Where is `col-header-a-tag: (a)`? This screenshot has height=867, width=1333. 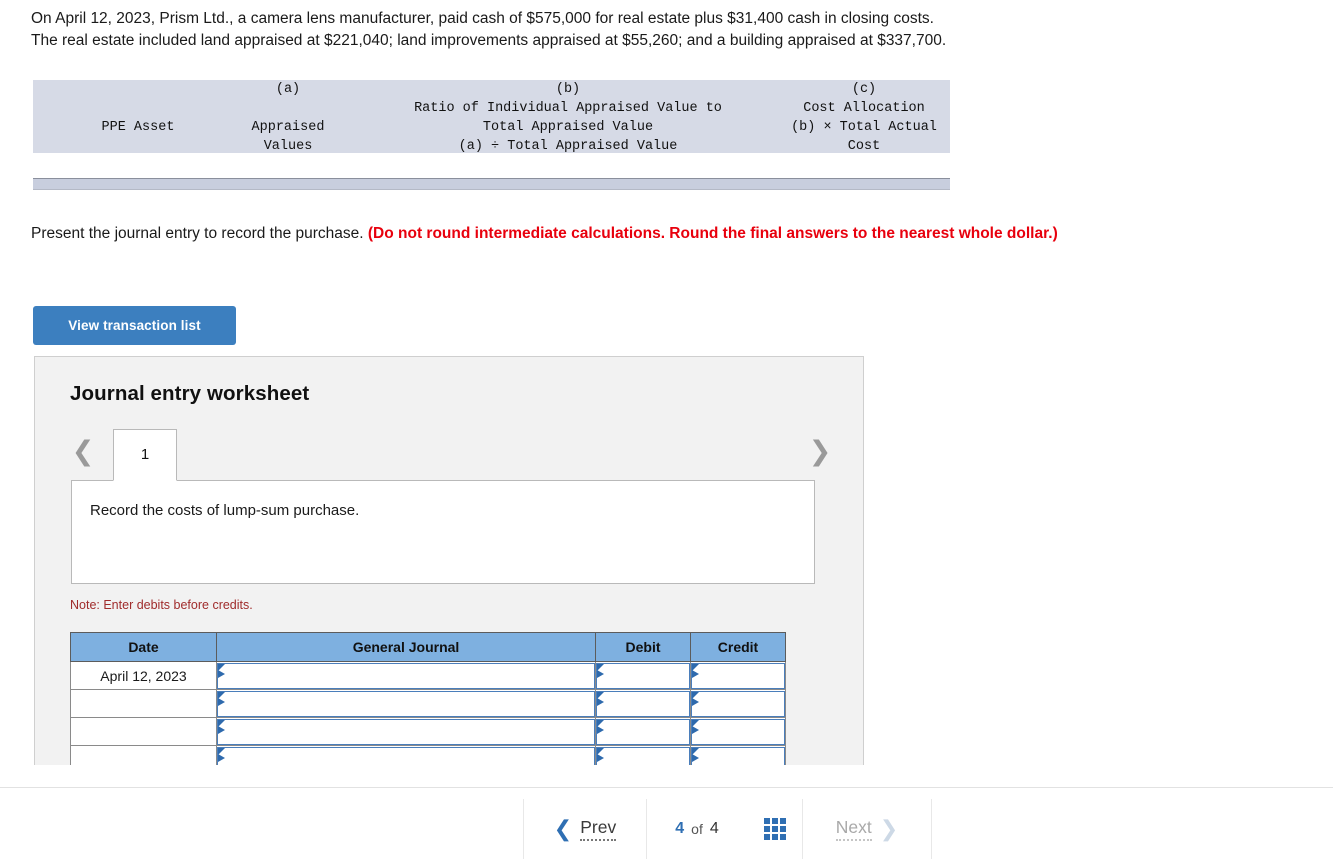 col-header-a-tag: (a) is located at coordinates (288, 89).